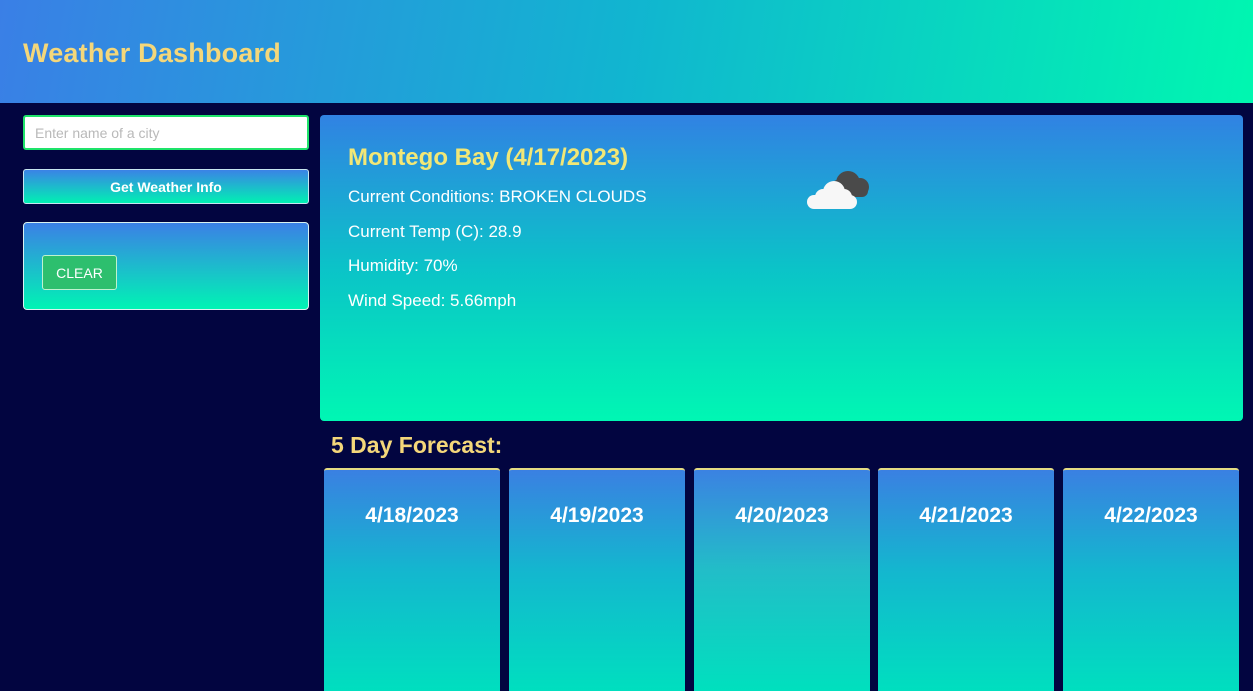 The height and width of the screenshot is (691, 1253). What do you see at coordinates (782, 579) in the screenshot?
I see `forecast-card: 4/20/2023` at bounding box center [782, 579].